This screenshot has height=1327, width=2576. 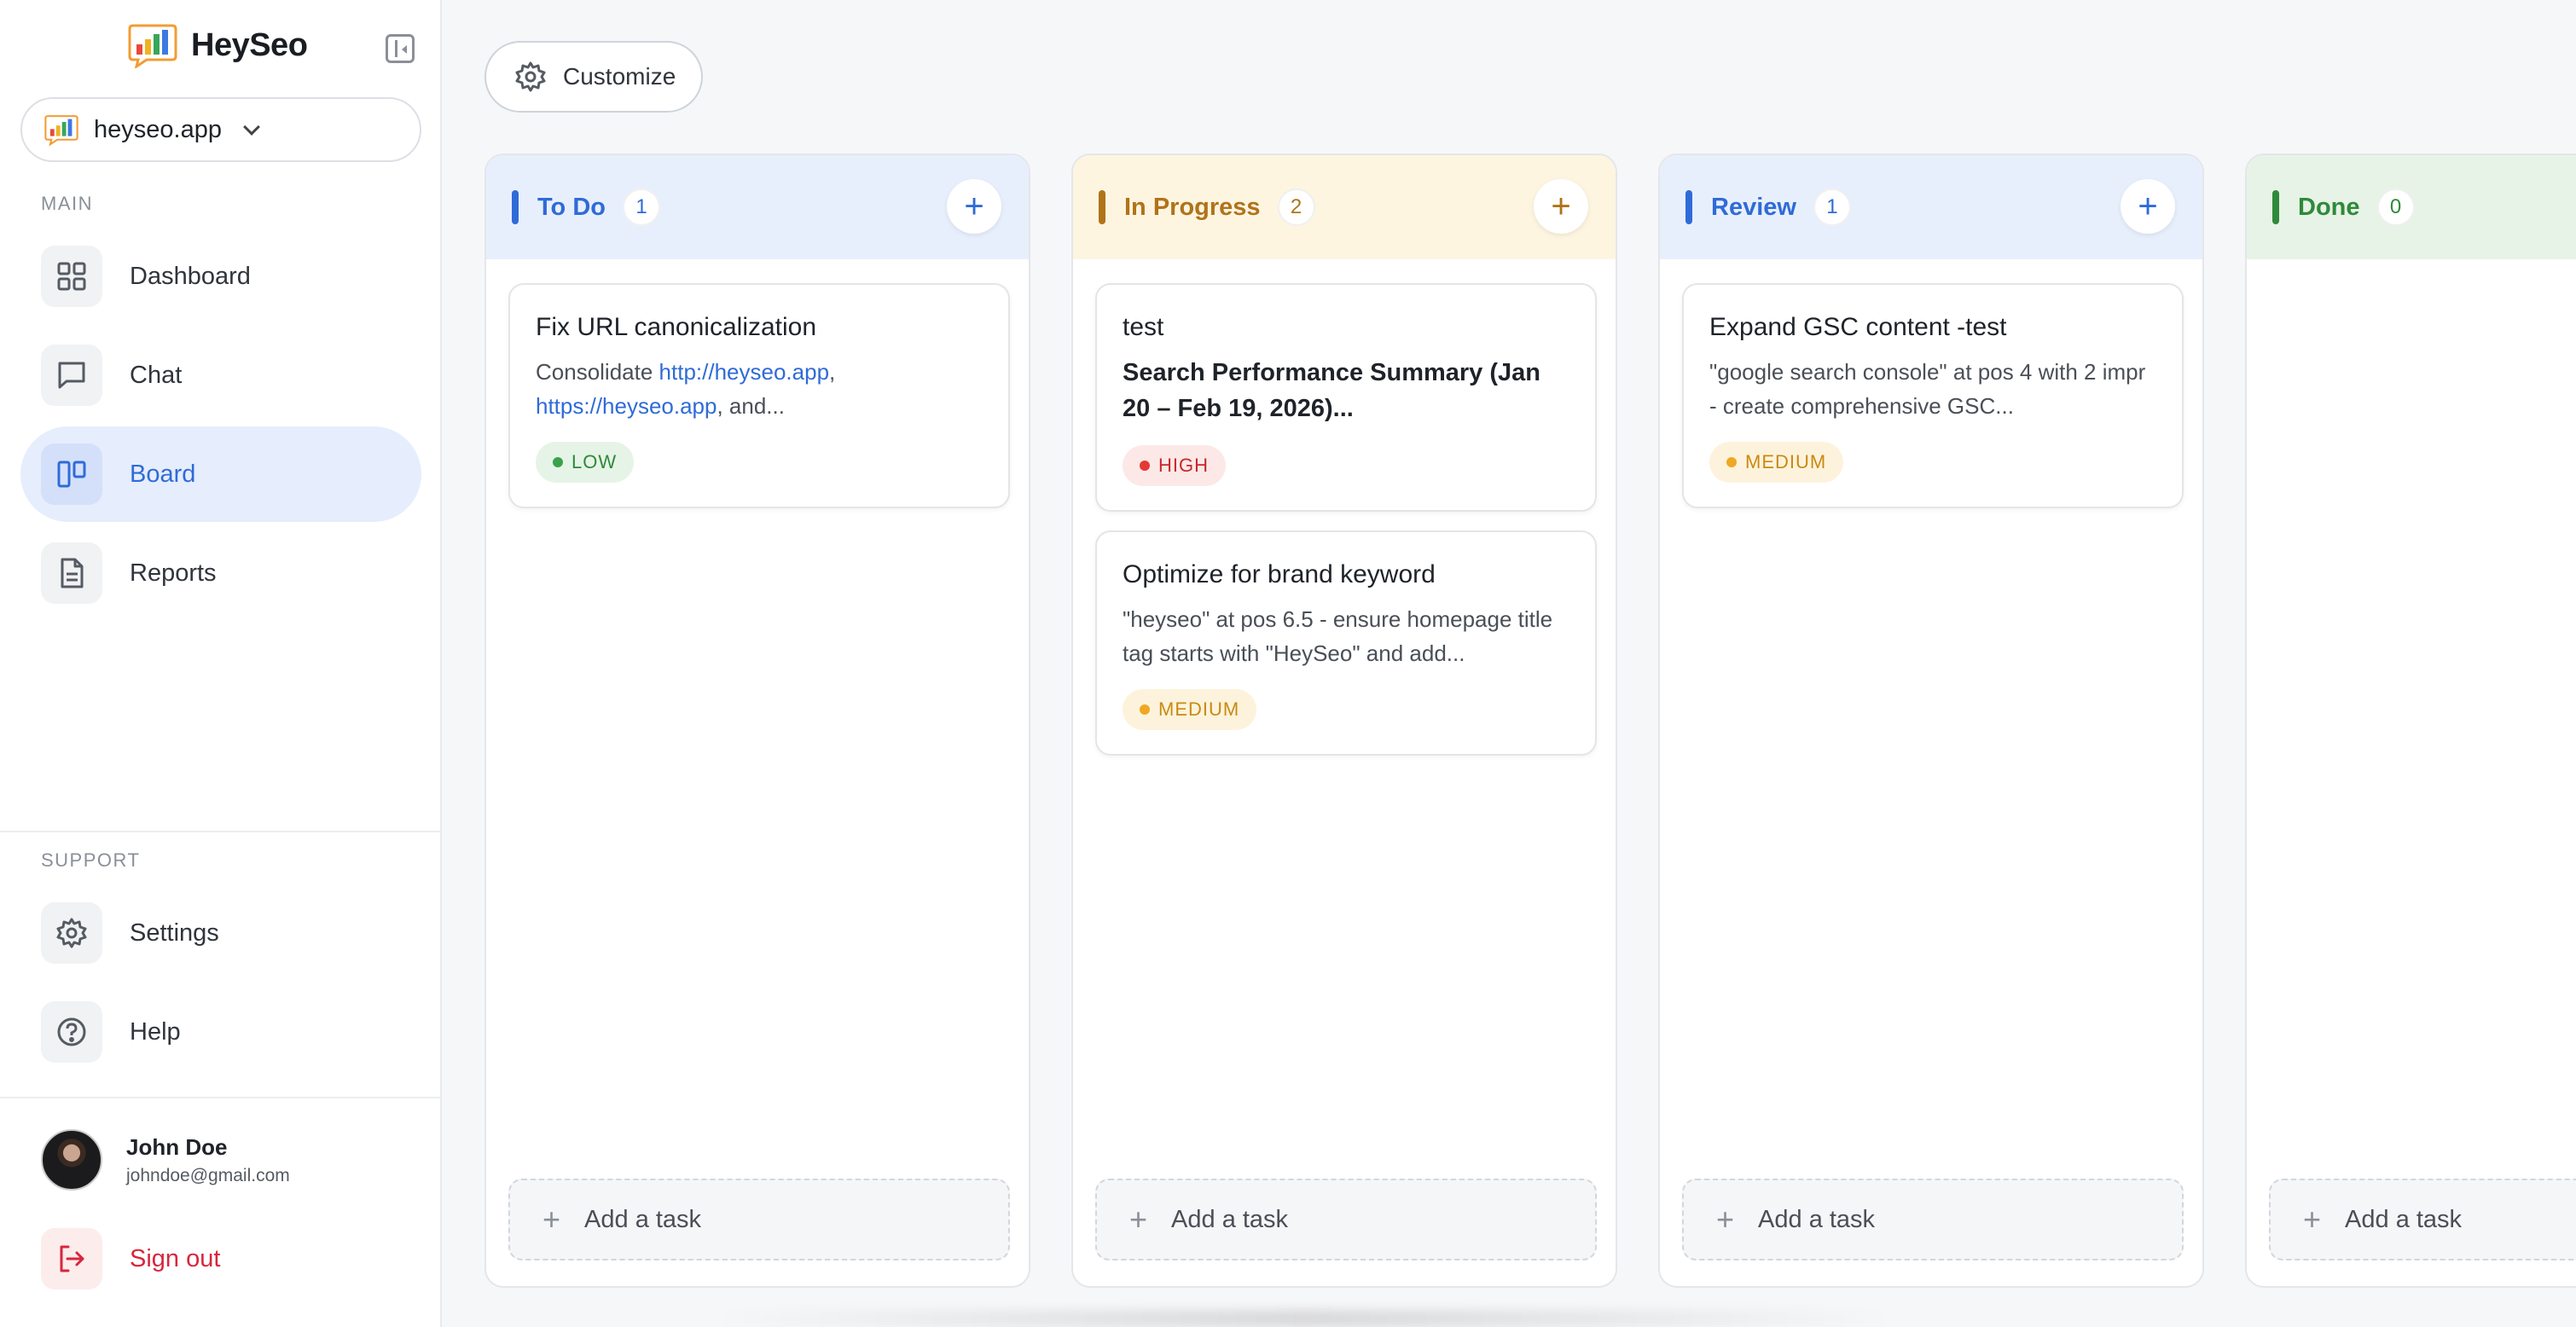 I want to click on sidebar-item-label: Settings, so click(x=174, y=932).